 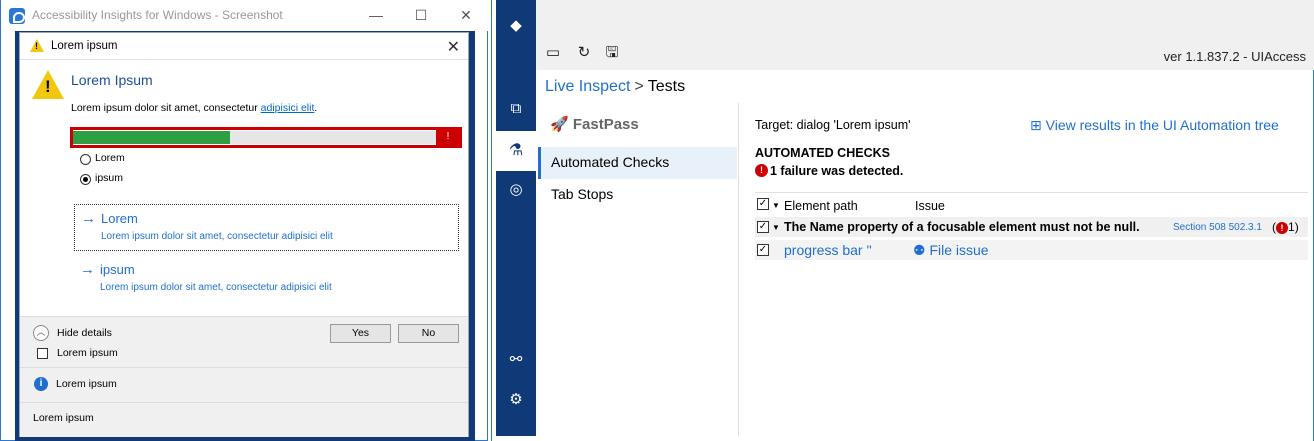 What do you see at coordinates (612, 53) in the screenshot?
I see `save-icon: 🖫` at bounding box center [612, 53].